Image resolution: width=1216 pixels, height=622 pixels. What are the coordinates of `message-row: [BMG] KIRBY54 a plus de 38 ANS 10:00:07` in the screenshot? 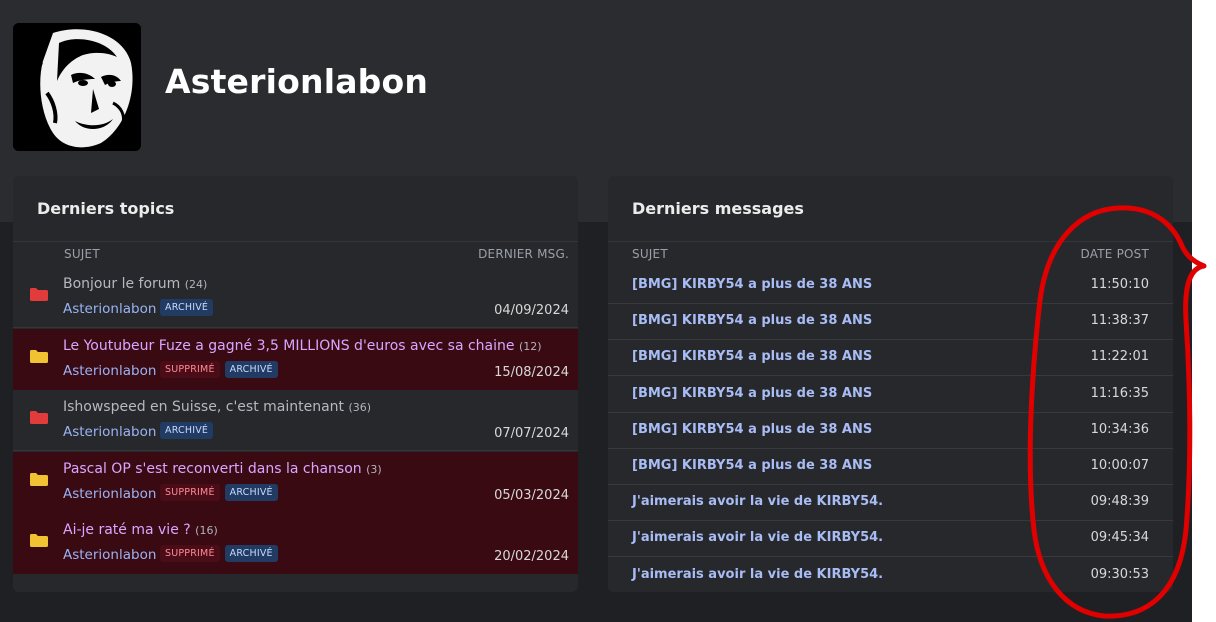 It's located at (890, 467).